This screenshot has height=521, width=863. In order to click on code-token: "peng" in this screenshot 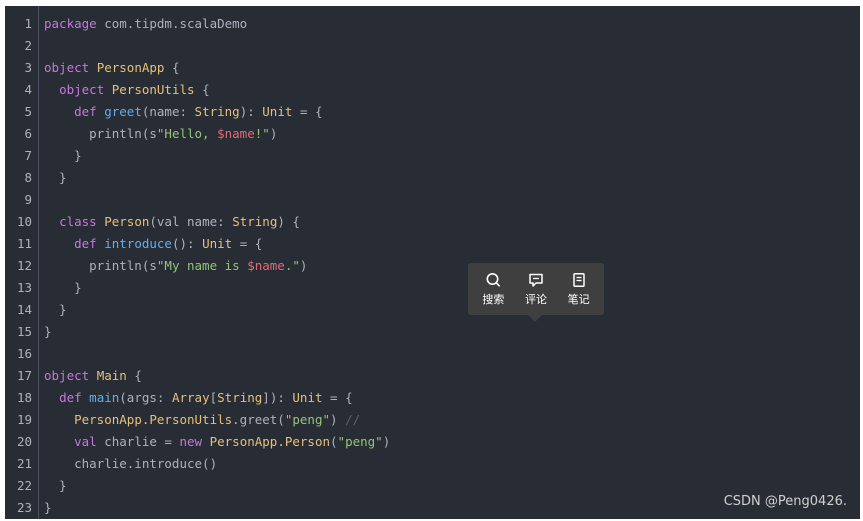, I will do `click(307, 419)`.